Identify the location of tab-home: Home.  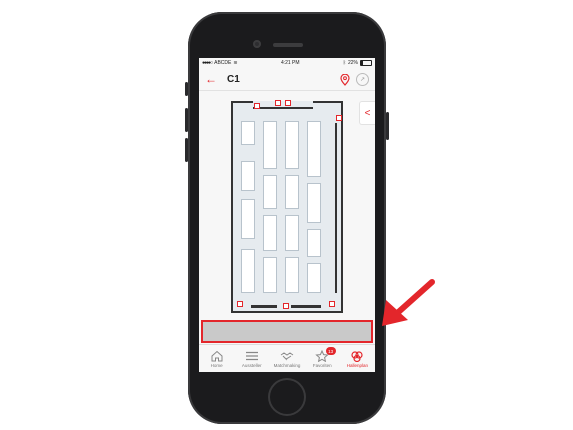
(216, 358).